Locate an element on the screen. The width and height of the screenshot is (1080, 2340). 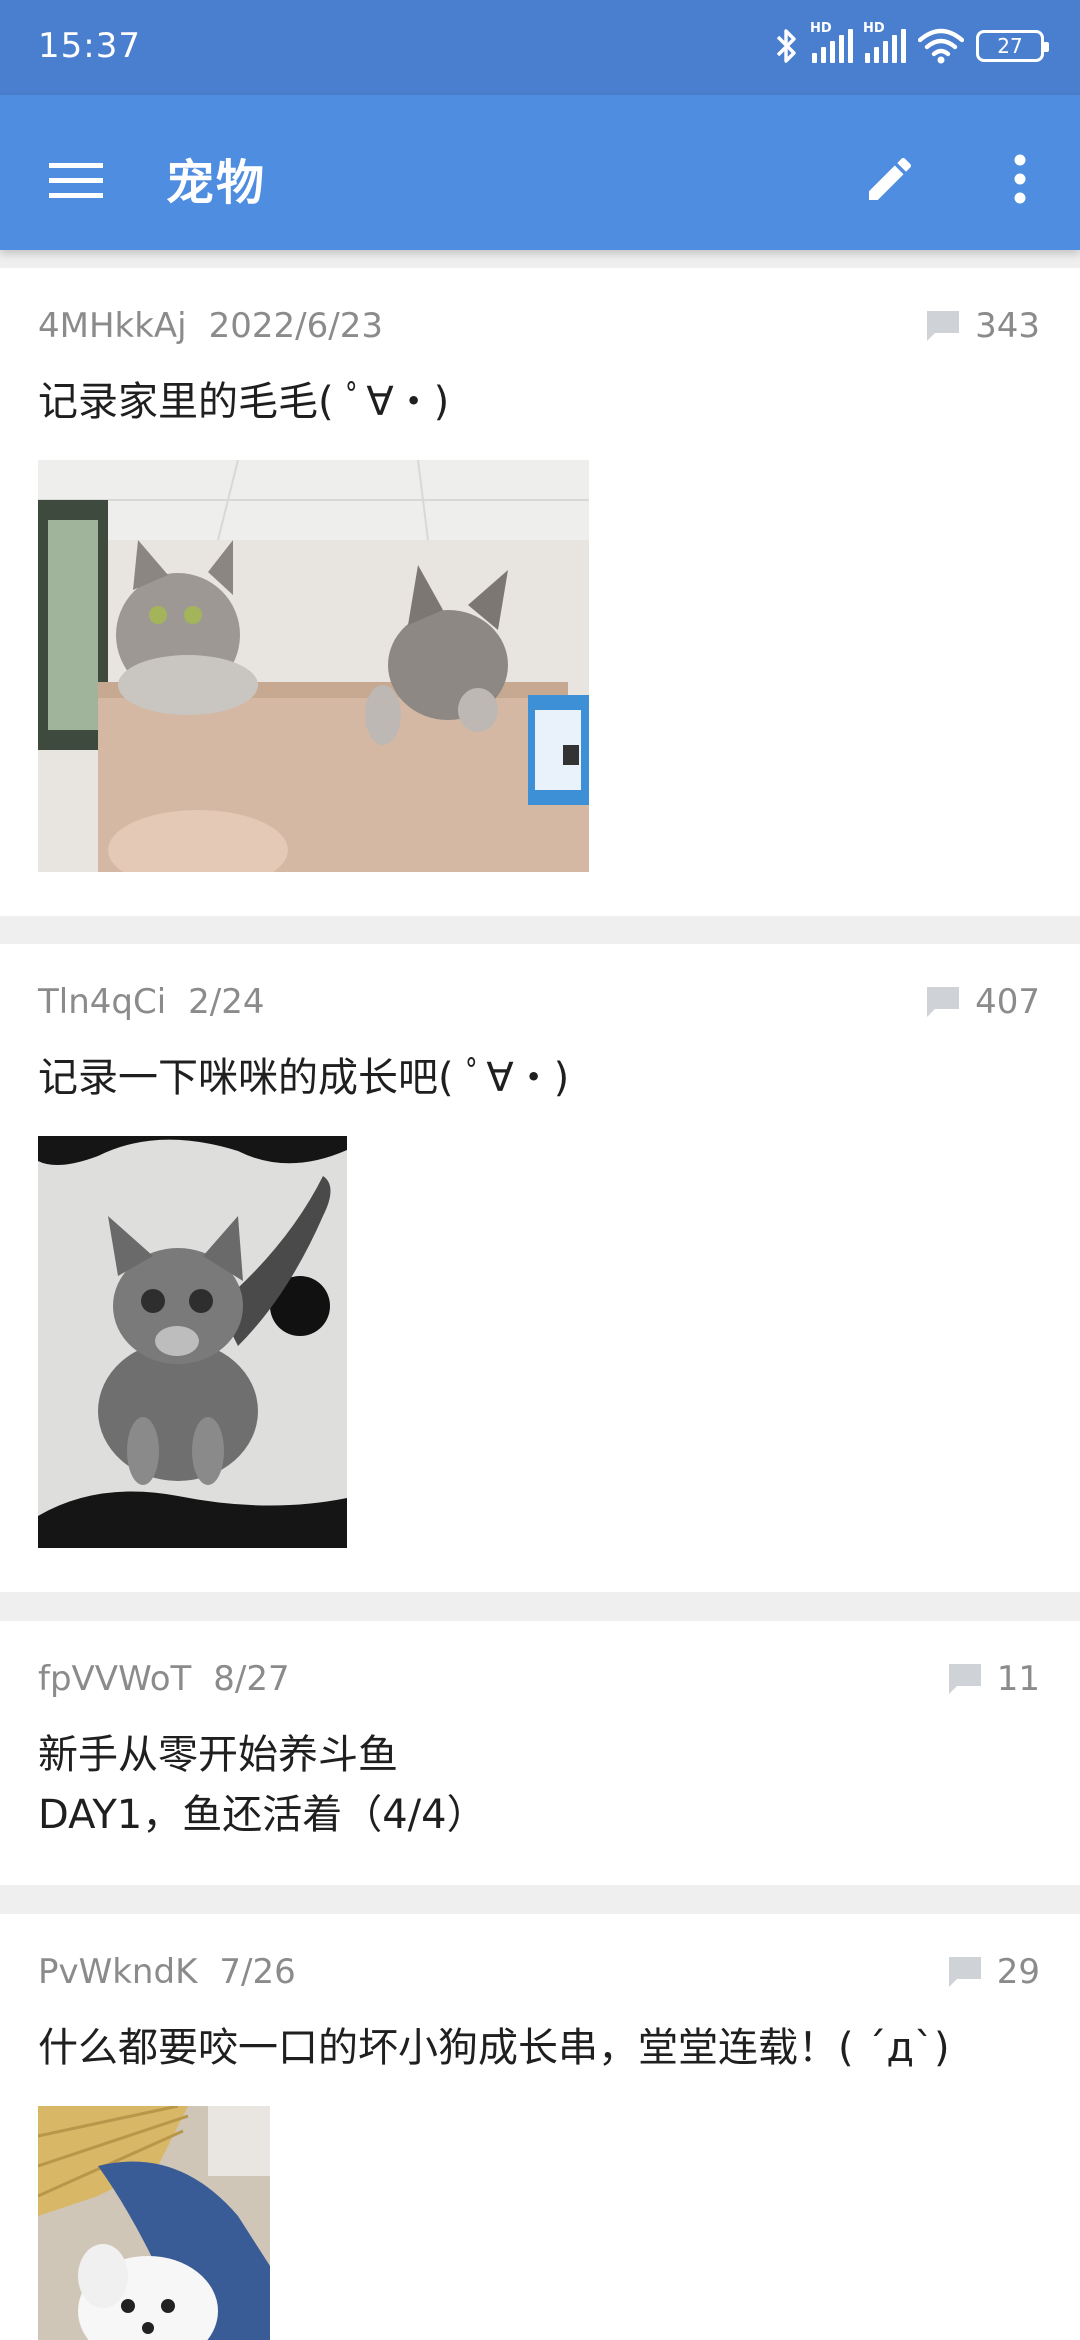
page-title: 宠物 is located at coordinates (216, 183).